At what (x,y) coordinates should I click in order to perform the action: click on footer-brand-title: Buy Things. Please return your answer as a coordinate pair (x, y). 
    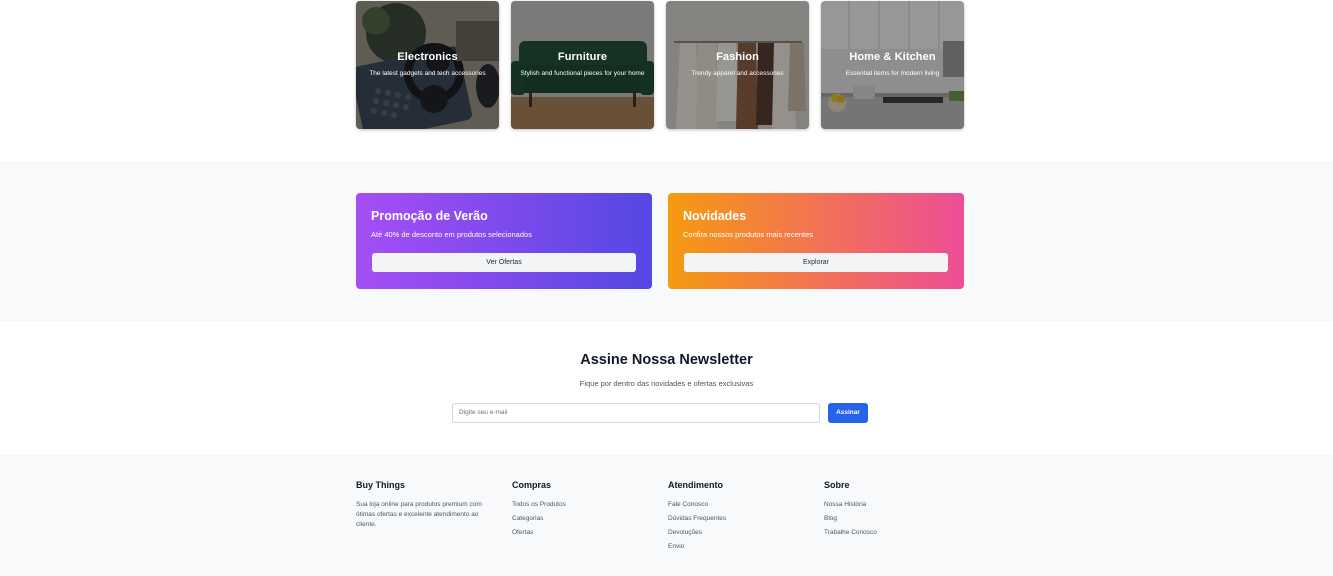
    Looking at the image, I should click on (380, 485).